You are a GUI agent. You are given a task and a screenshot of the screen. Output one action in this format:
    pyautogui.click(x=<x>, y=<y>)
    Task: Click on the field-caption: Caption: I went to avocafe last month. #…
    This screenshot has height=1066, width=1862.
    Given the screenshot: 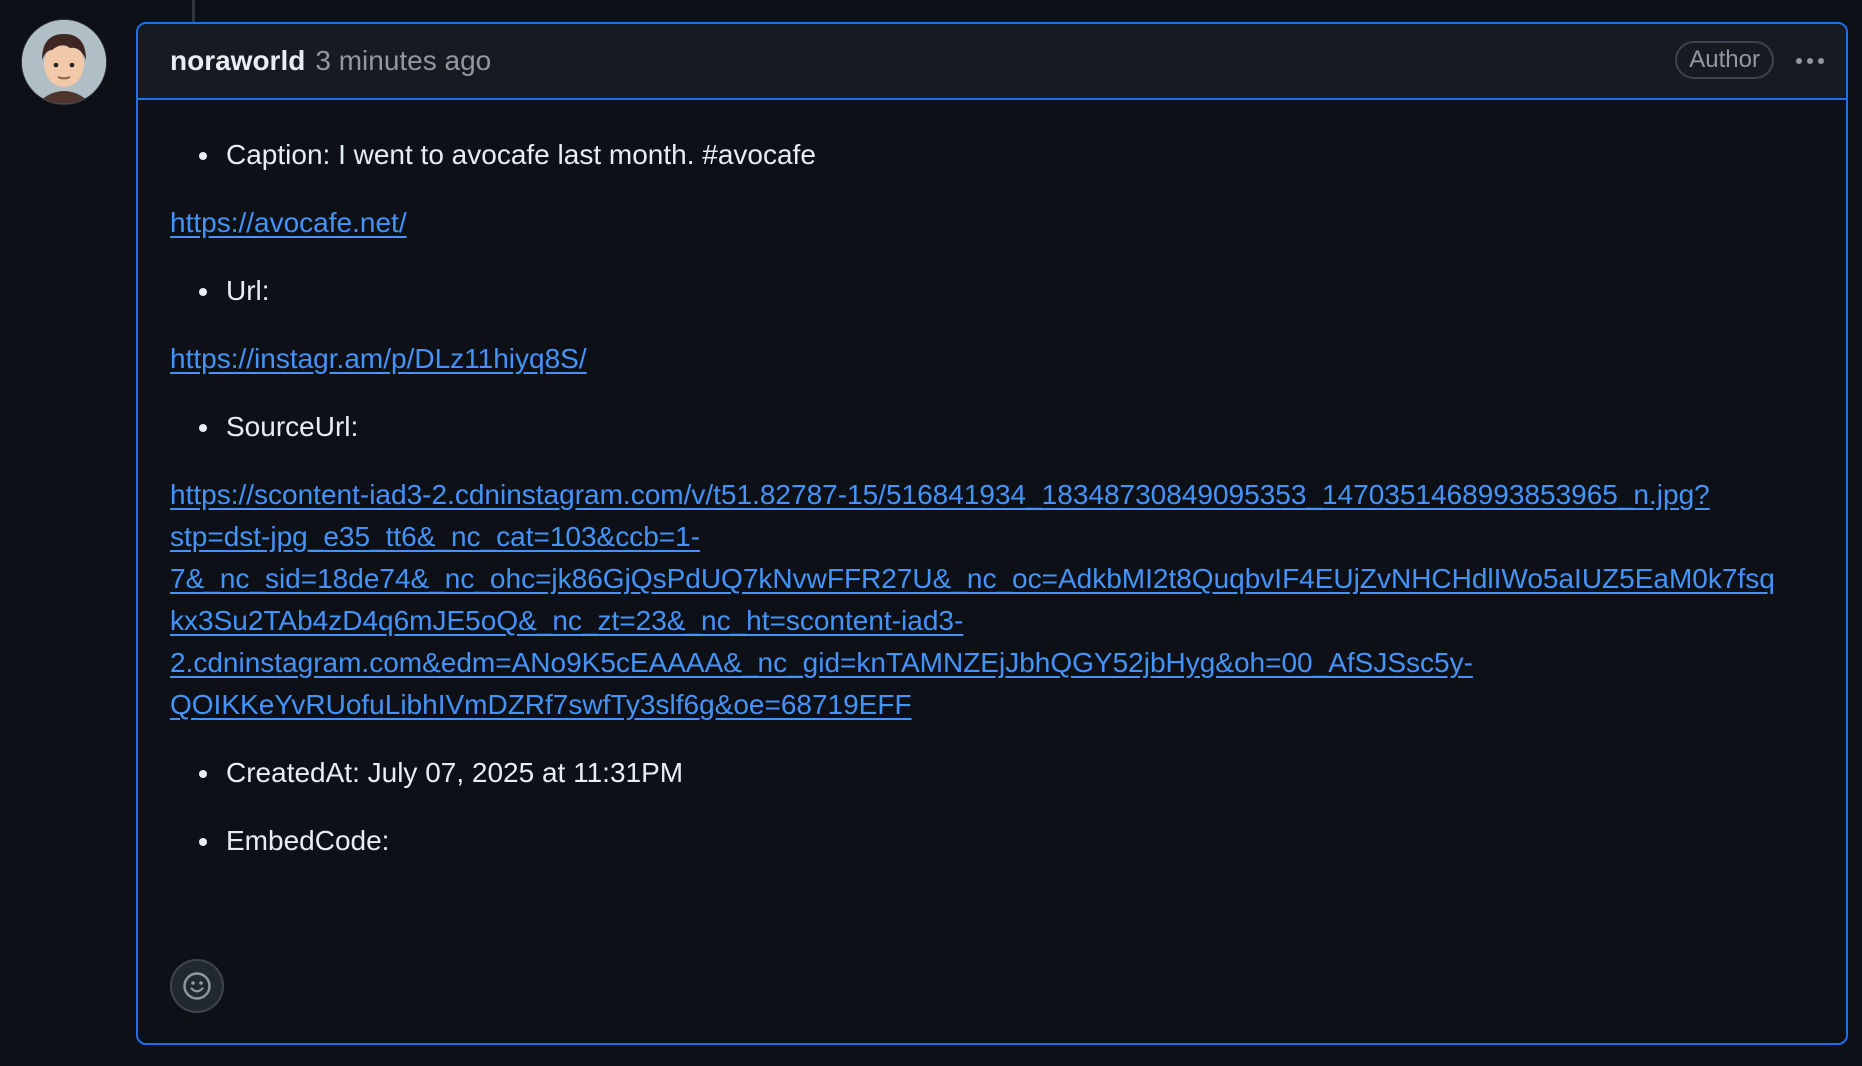 What is the action you would take?
    pyautogui.click(x=1004, y=155)
    